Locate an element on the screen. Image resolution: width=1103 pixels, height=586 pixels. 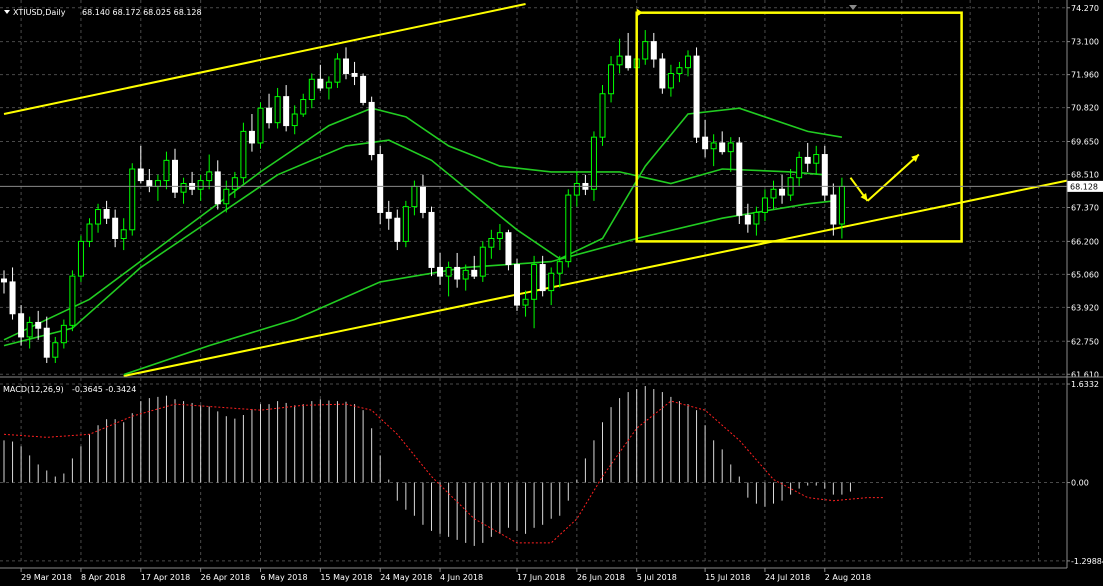
price-header: XTIUSD,Daily 68.140 68.172 68.025 68.128 is located at coordinates (103, 12).